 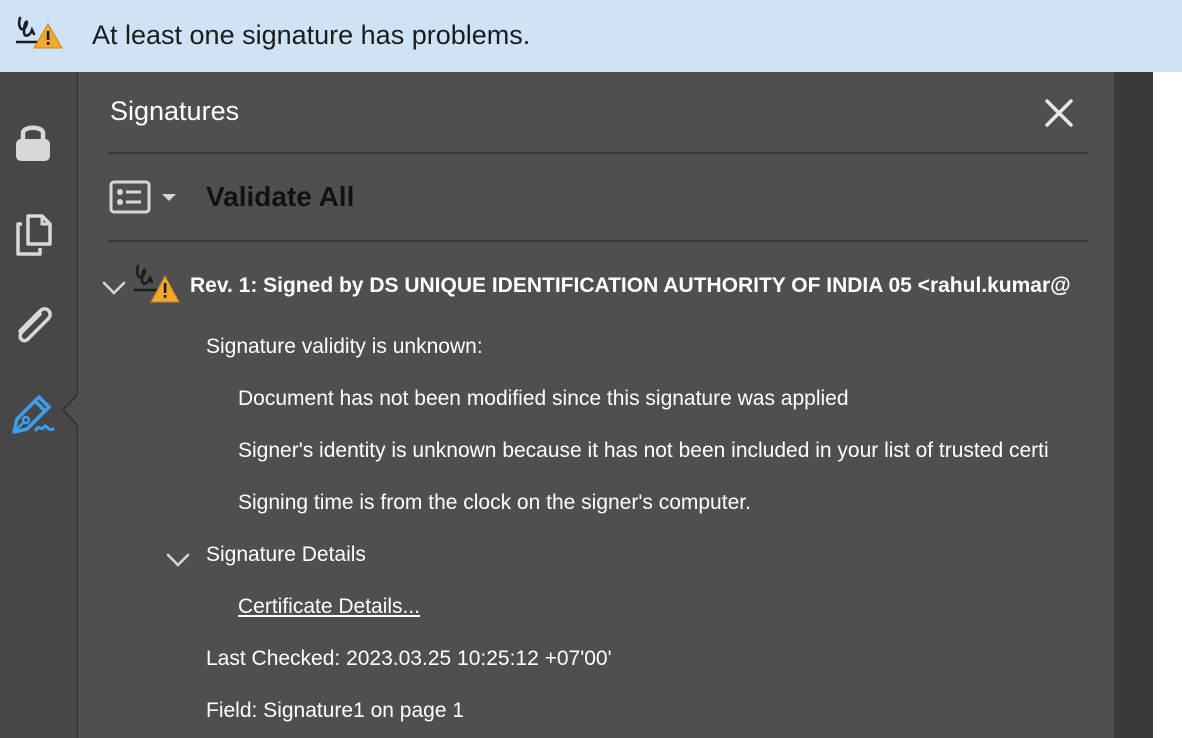 I want to click on rail-item-attachments, so click(x=38, y=322).